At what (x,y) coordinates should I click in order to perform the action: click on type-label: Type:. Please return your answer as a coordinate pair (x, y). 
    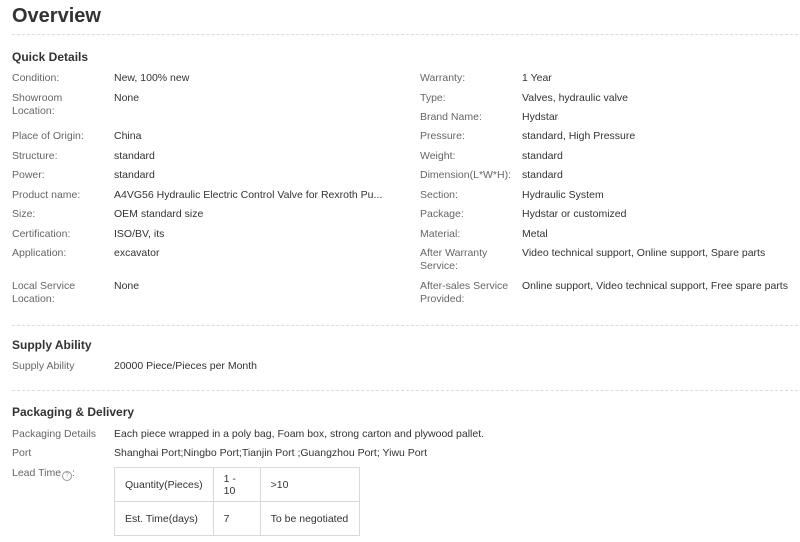
    Looking at the image, I should click on (433, 98).